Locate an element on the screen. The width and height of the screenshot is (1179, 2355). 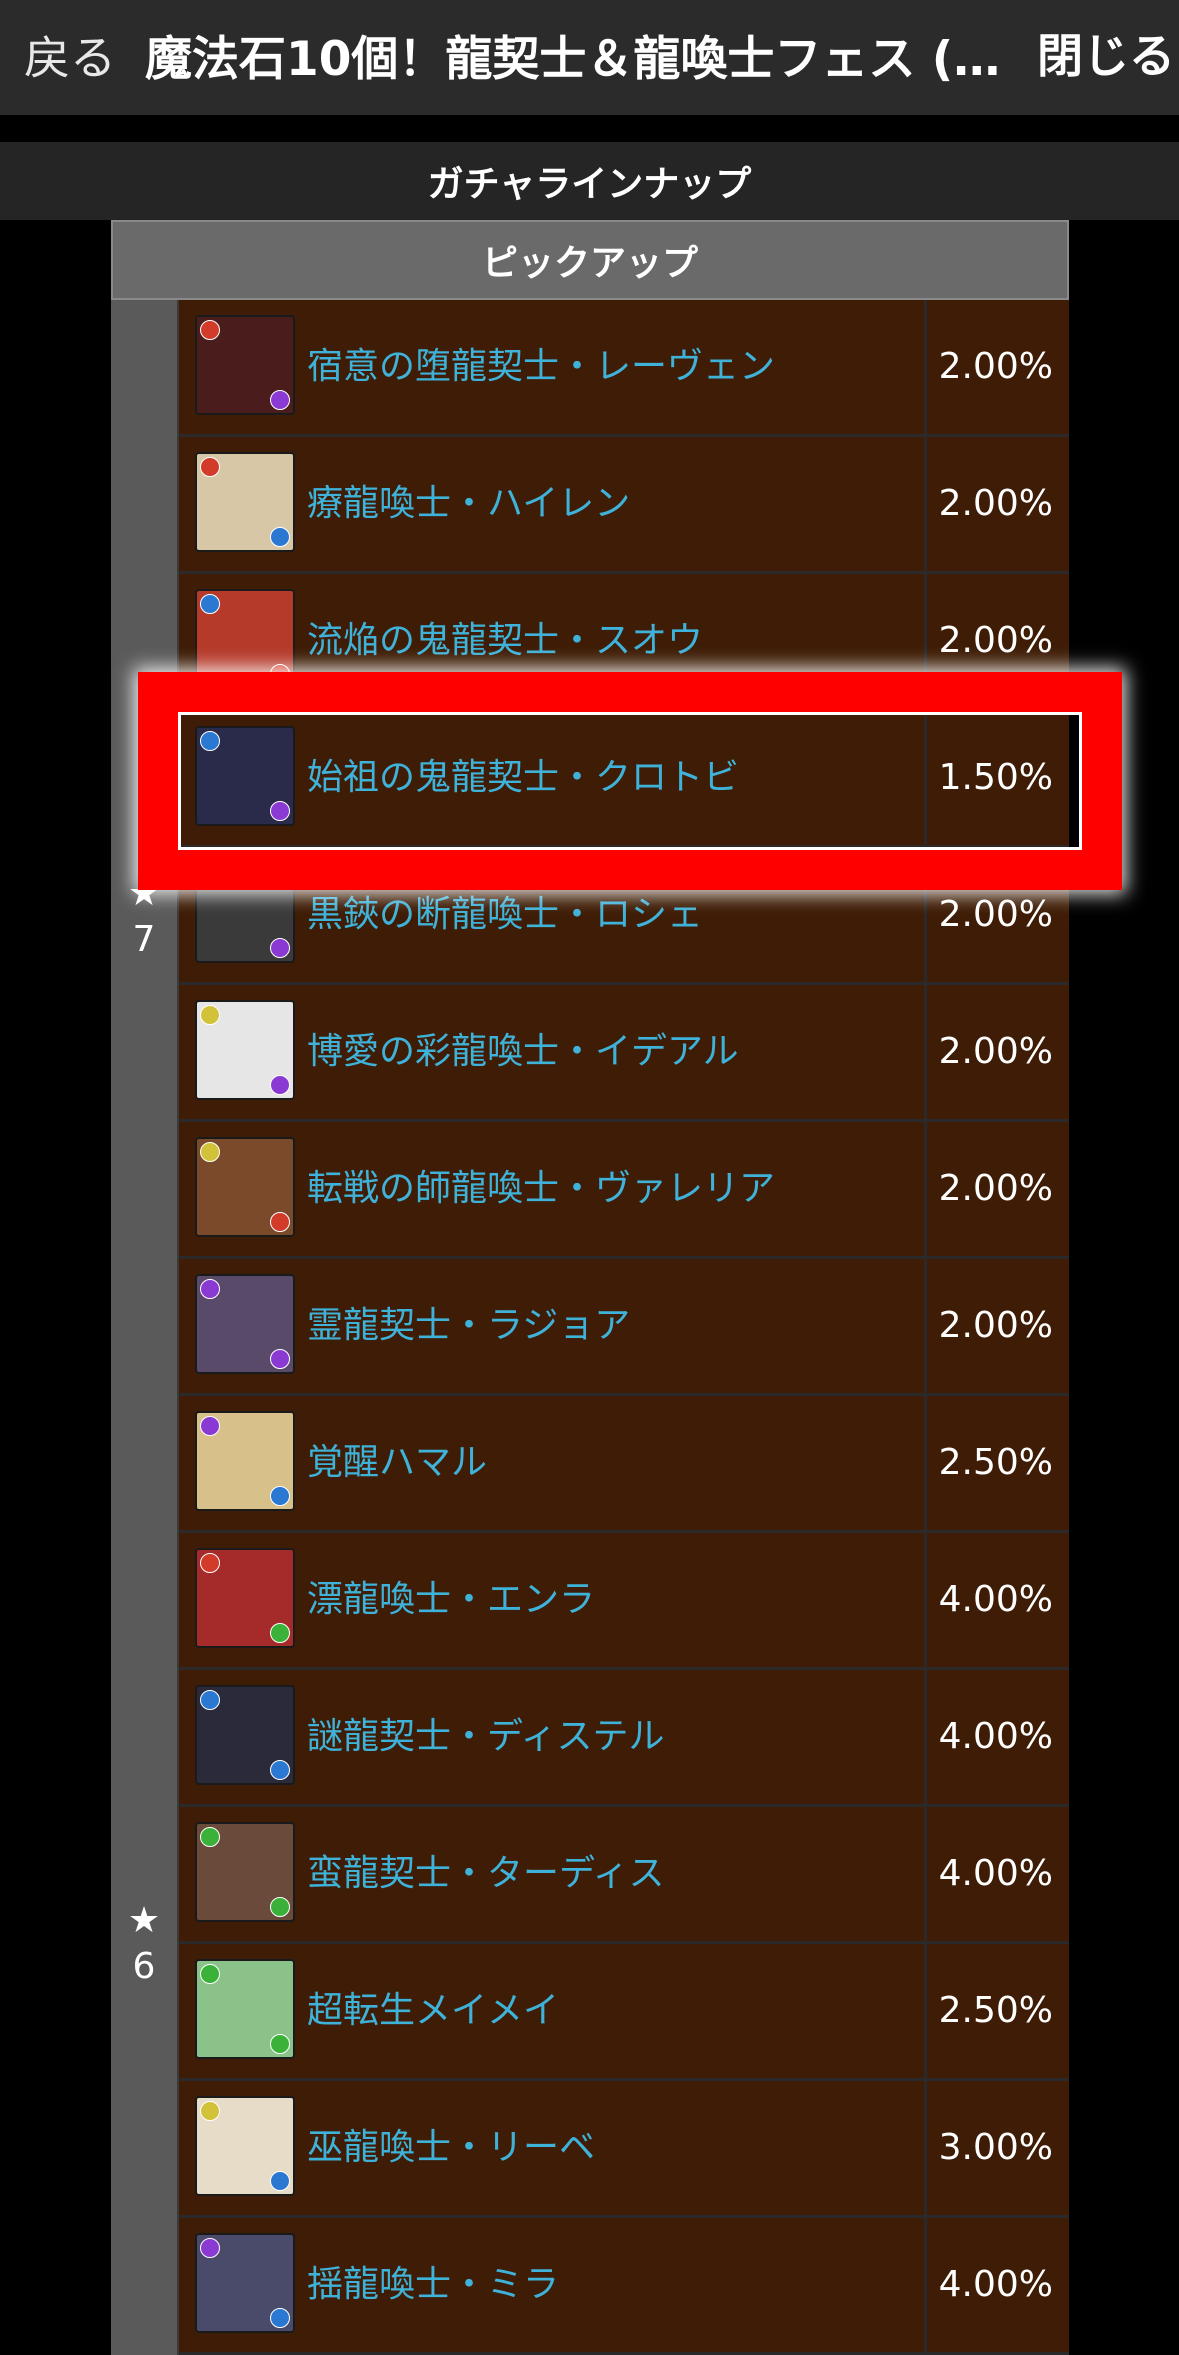
monster-name-link: 蛮龍契士・ターディス is located at coordinates (485, 1874).